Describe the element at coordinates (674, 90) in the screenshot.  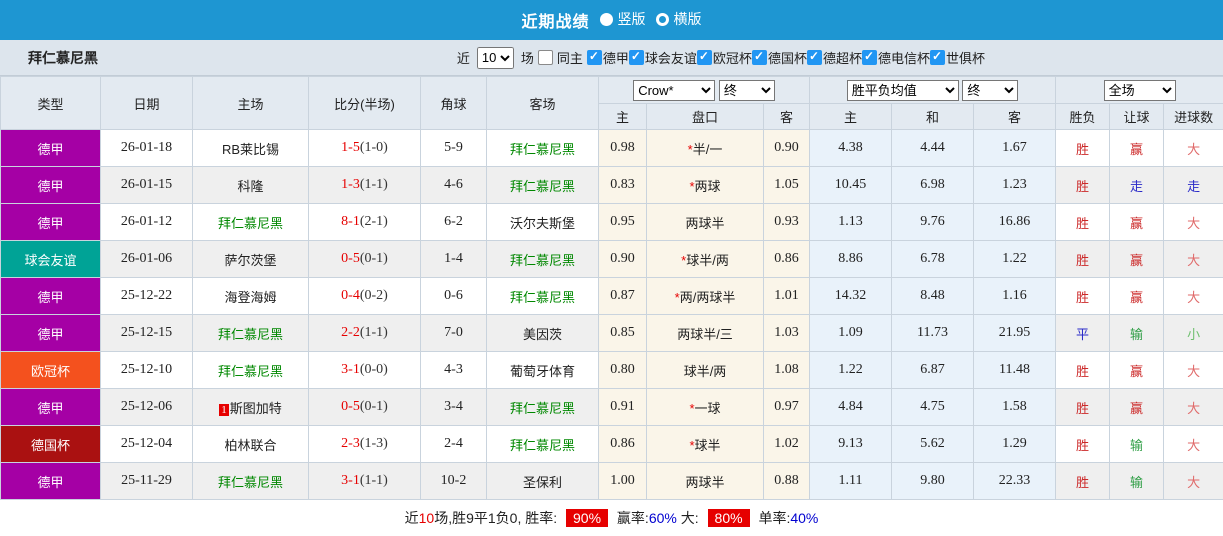
I see `bookmaker-select: Crow*` at that location.